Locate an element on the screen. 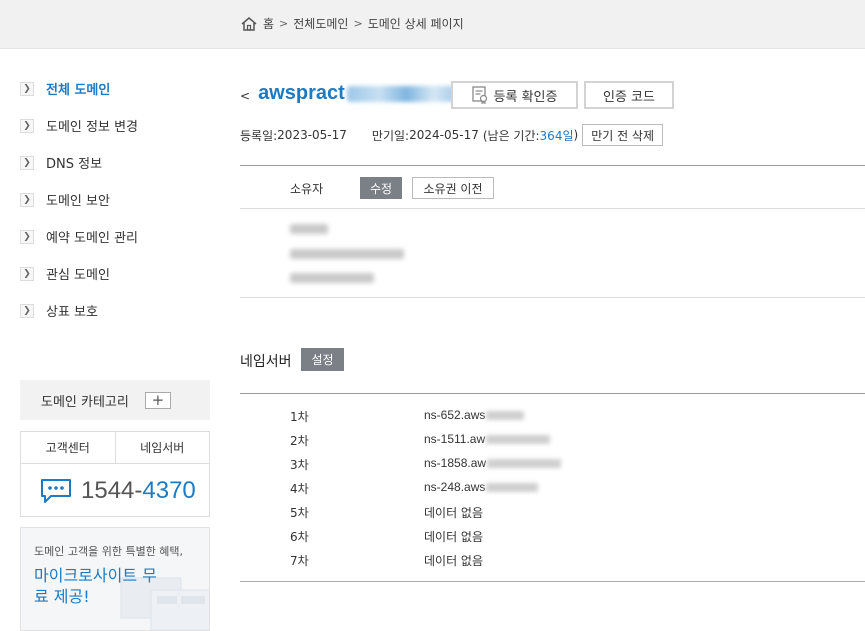 Image resolution: width=865 pixels, height=631 pixels. breadcrumb-home: 홈 is located at coordinates (268, 23).